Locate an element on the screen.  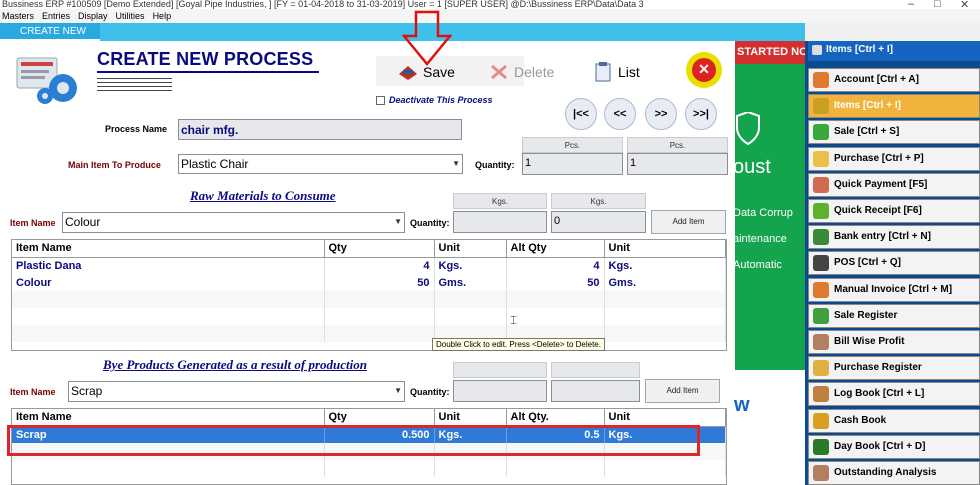
tab-create-new: CREATE NEW is located at coordinates (50, 32).